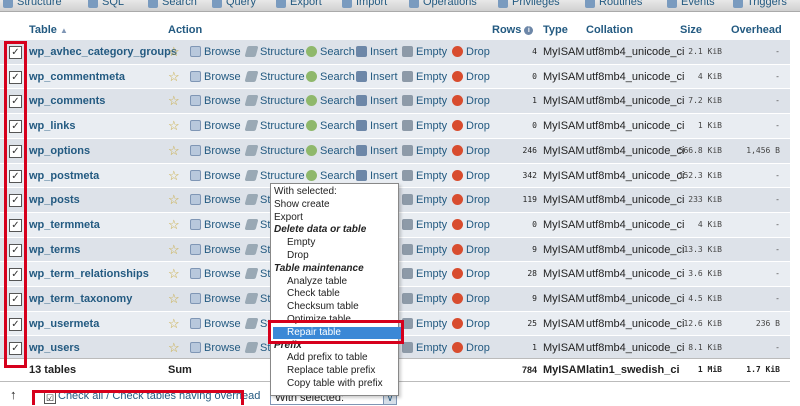  Describe the element at coordinates (327, 358) in the screenshot. I see `menu-item-add-prefix-to-table: Add prefix to table` at that location.